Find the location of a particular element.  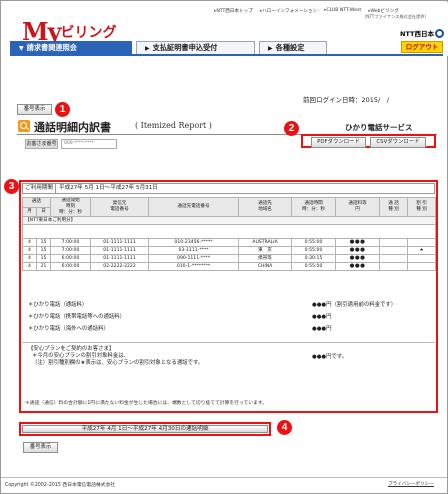

page-title: 通話明細内訳書 is located at coordinates (72, 127).